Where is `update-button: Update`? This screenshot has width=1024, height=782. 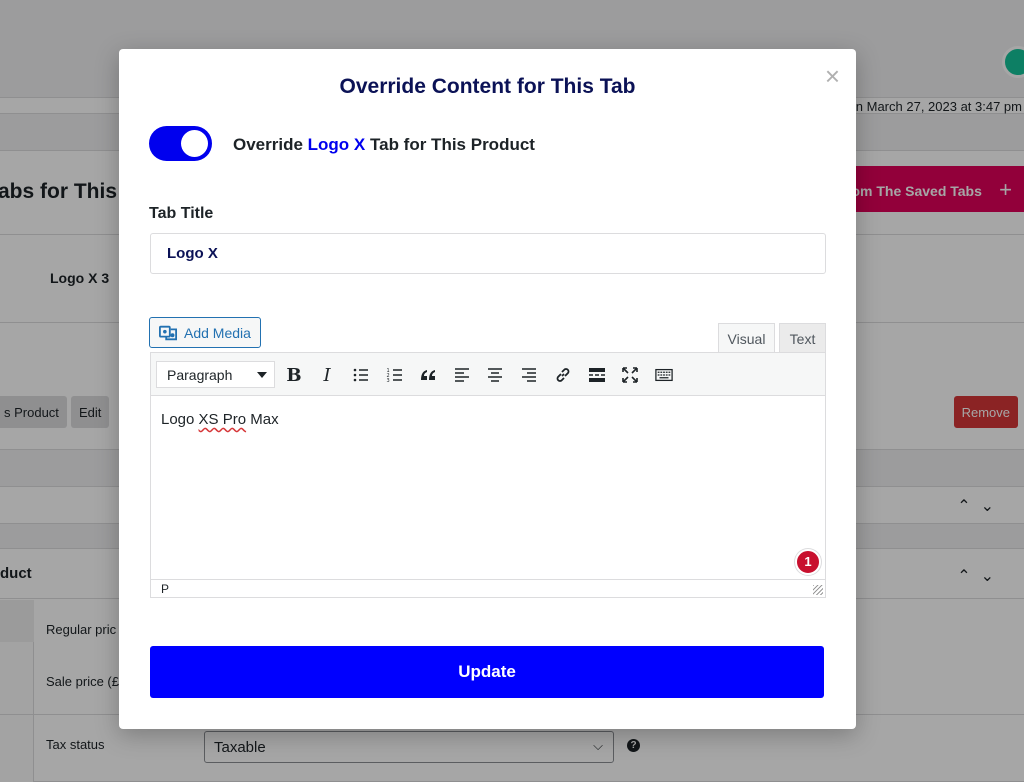 update-button: Update is located at coordinates (487, 672).